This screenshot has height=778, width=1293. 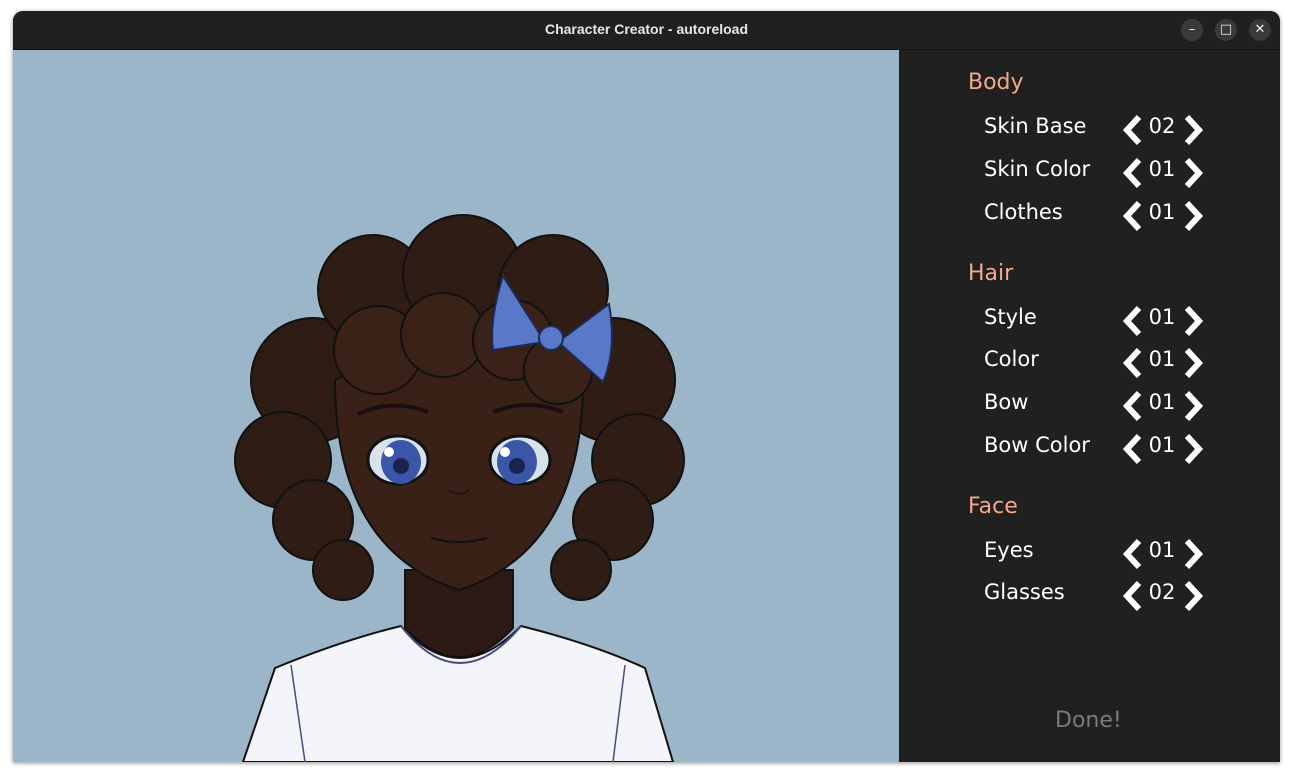 I want to click on option-label: Skin Base, so click(x=1035, y=126).